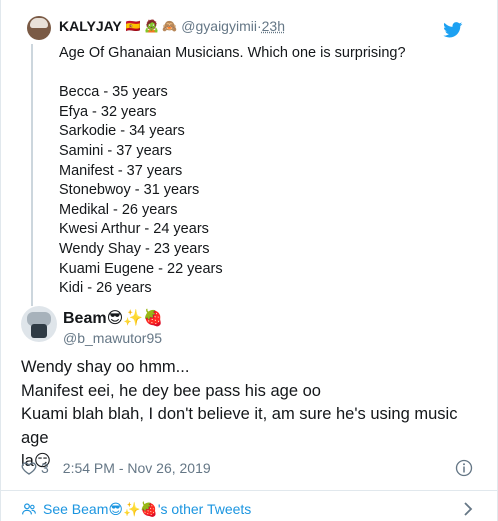 This screenshot has width=498, height=521. Describe the element at coordinates (113, 92) in the screenshot. I see `quoted-line: Becca - 35 years` at that location.